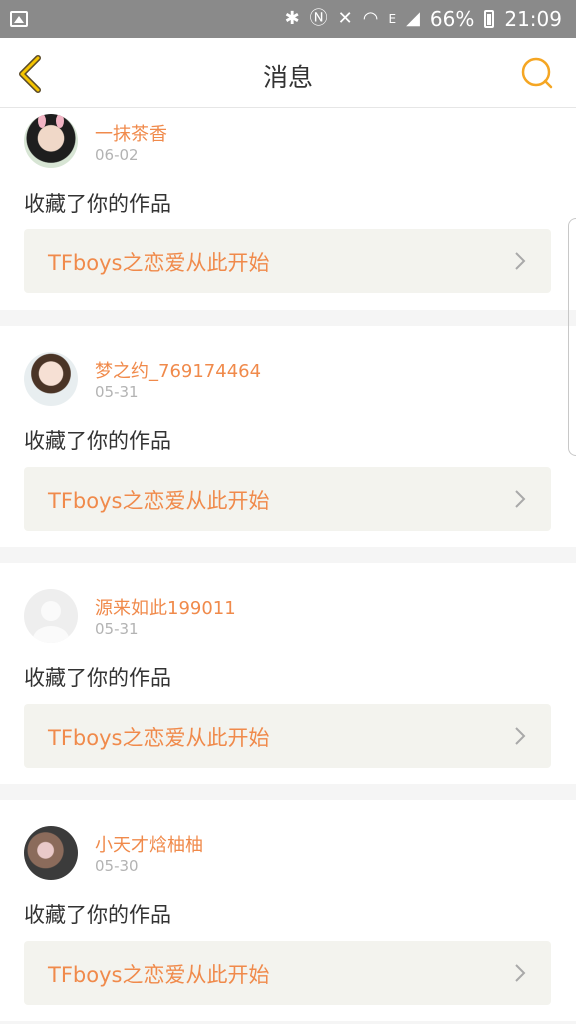 The image size is (576, 1024). Describe the element at coordinates (117, 155) in the screenshot. I see `message-date: 06-02` at that location.